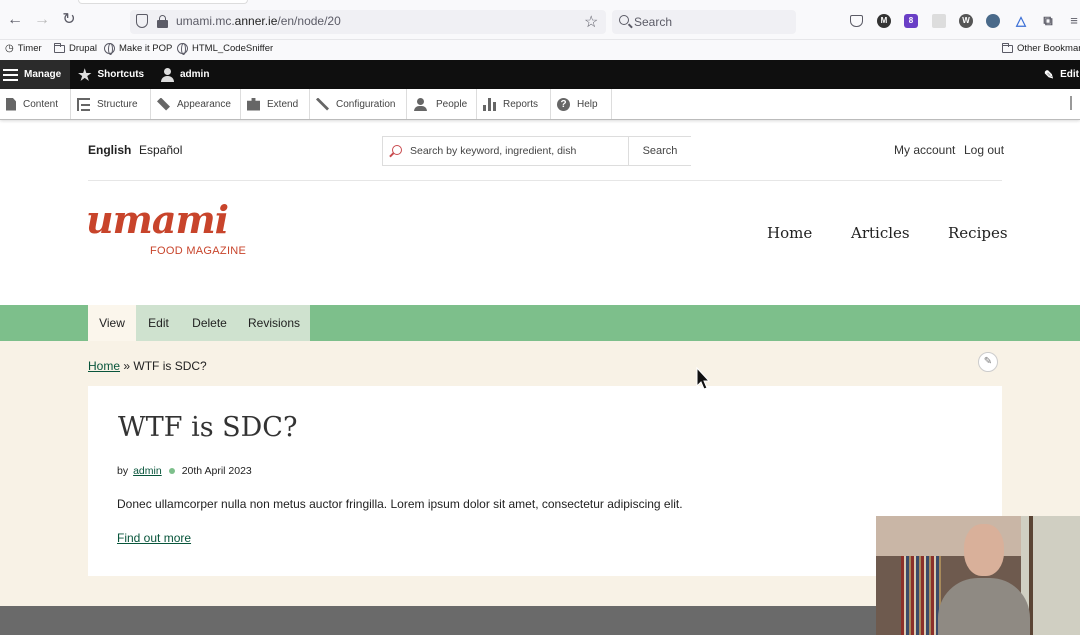 The height and width of the screenshot is (635, 1080). What do you see at coordinates (563, 104) in the screenshot?
I see `help-icon: ?` at bounding box center [563, 104].